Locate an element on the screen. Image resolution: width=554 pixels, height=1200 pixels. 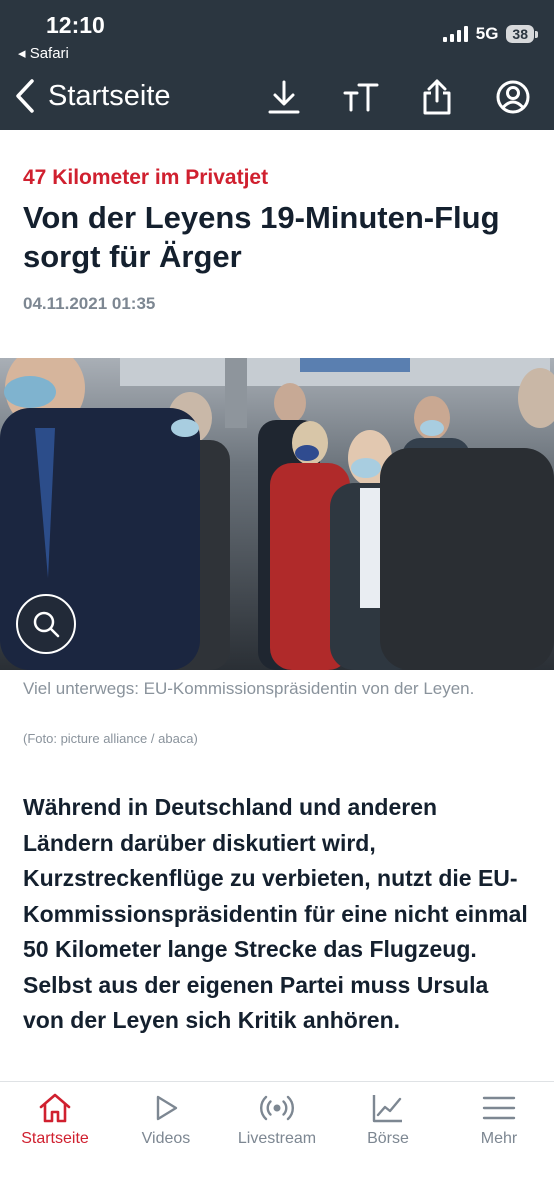
battery-icon: 38 is located at coordinates (522, 34).